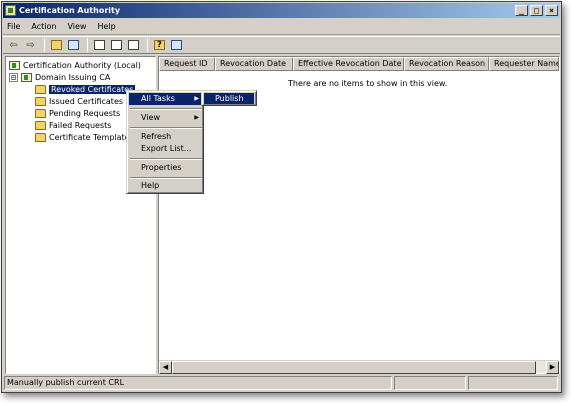  Describe the element at coordinates (536, 10) in the screenshot. I see `maximize-button: □` at that location.